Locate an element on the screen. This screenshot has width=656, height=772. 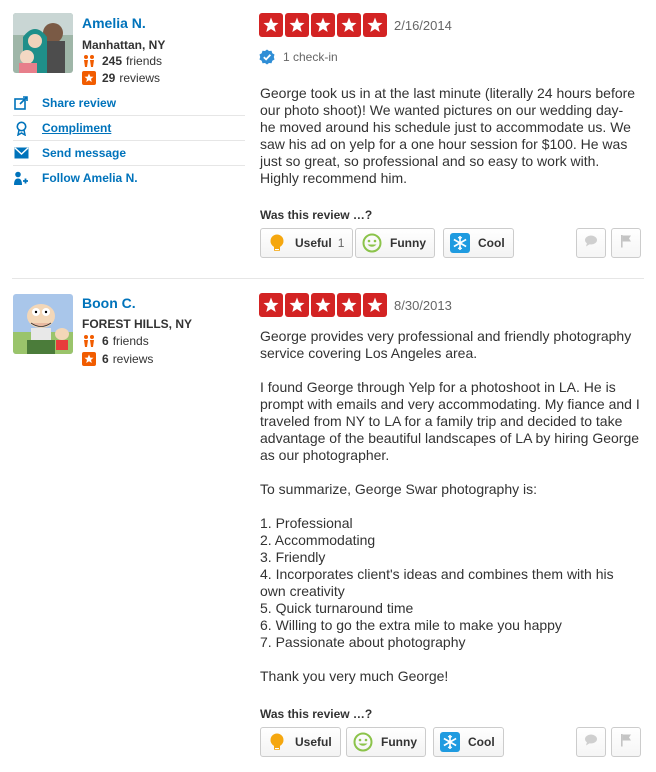
friends-count: 245 friends is located at coordinates (122, 61).